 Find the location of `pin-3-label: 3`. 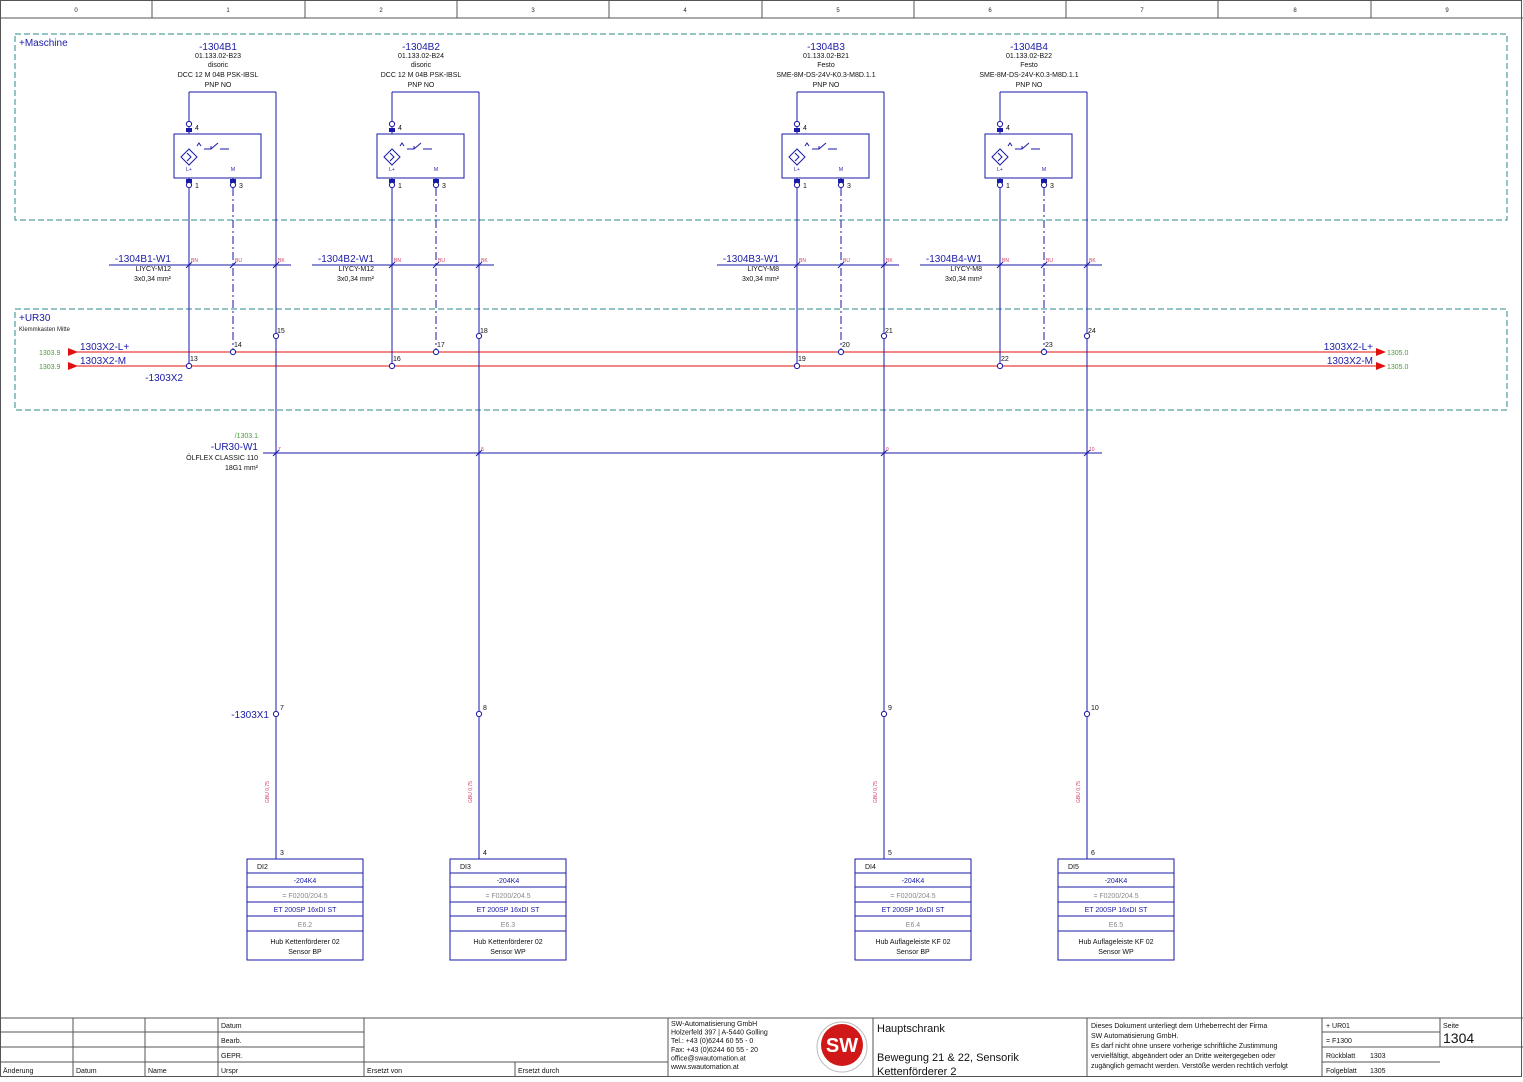

pin-3-label: 3 is located at coordinates (849, 186).